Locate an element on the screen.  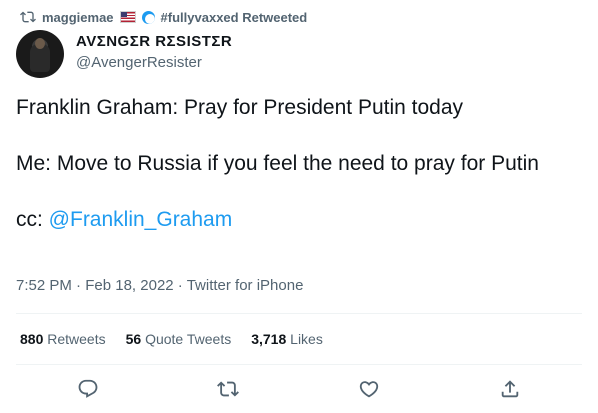
share-icon is located at coordinates (510, 389).